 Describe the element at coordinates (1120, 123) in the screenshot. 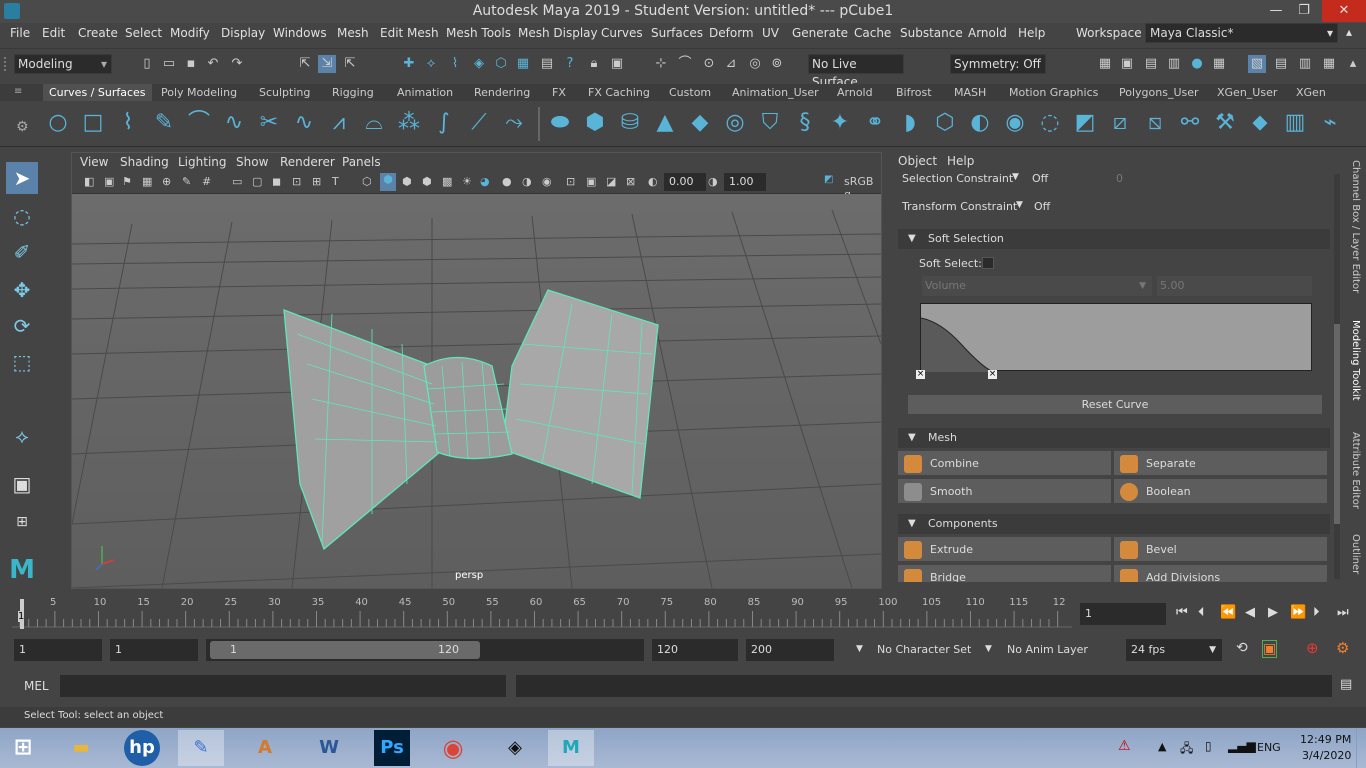

I see `trim-tool-icon: ⧄` at that location.